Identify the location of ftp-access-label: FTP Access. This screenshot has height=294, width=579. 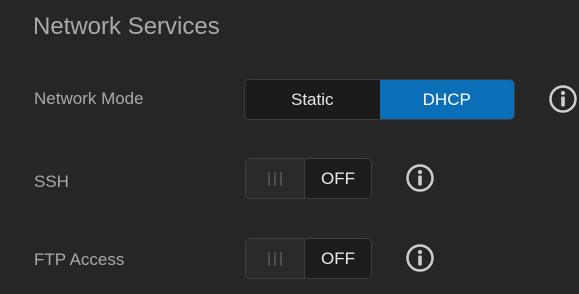
(79, 259).